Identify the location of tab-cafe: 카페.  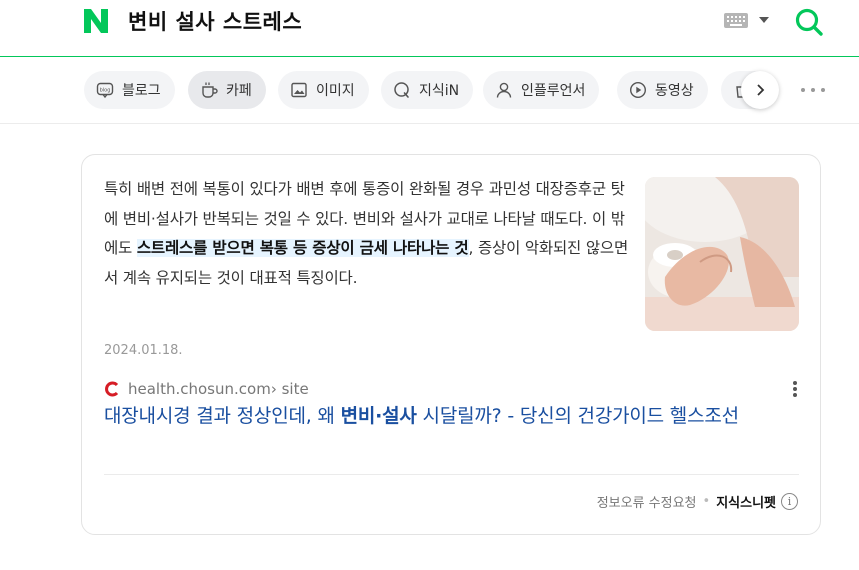
(227, 90).